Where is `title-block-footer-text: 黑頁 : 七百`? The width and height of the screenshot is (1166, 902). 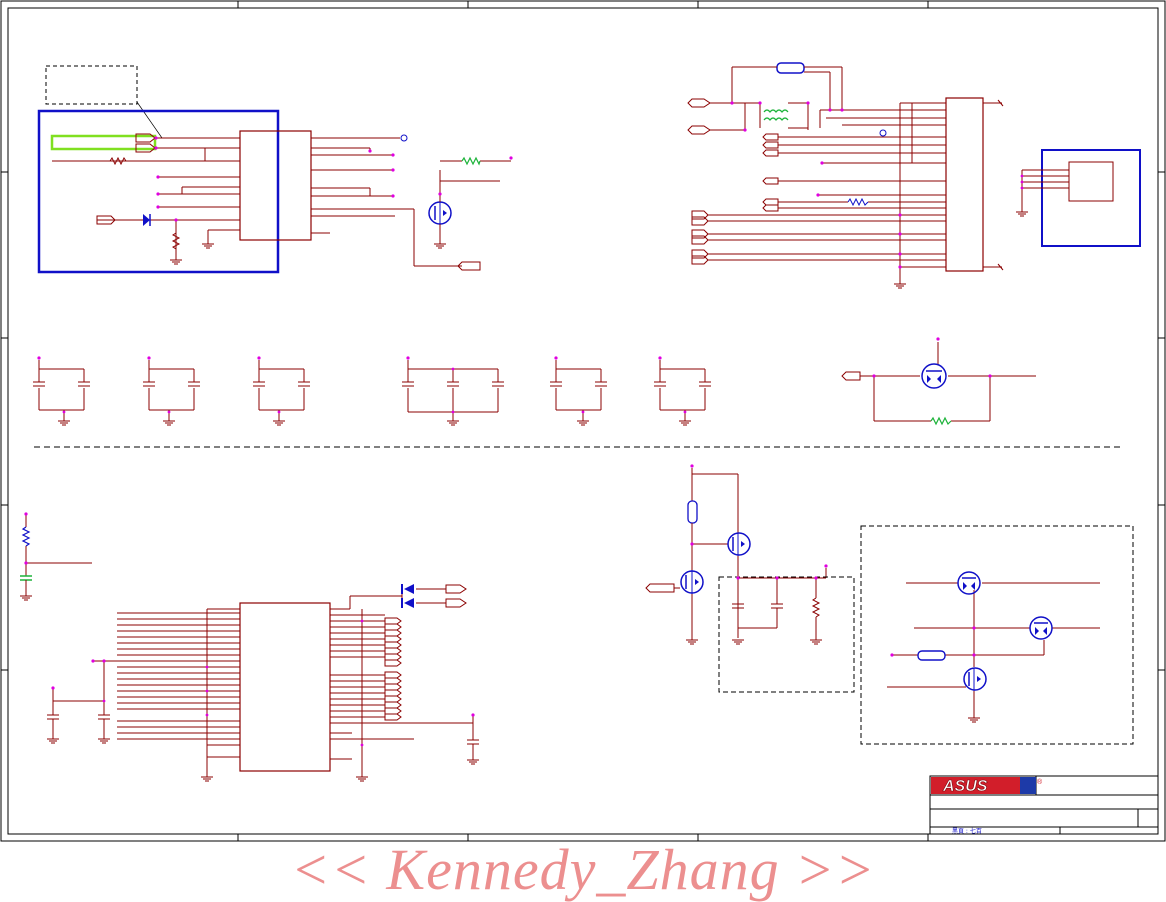
title-block-footer-text: 黑頁 : 七百 is located at coordinates (967, 831).